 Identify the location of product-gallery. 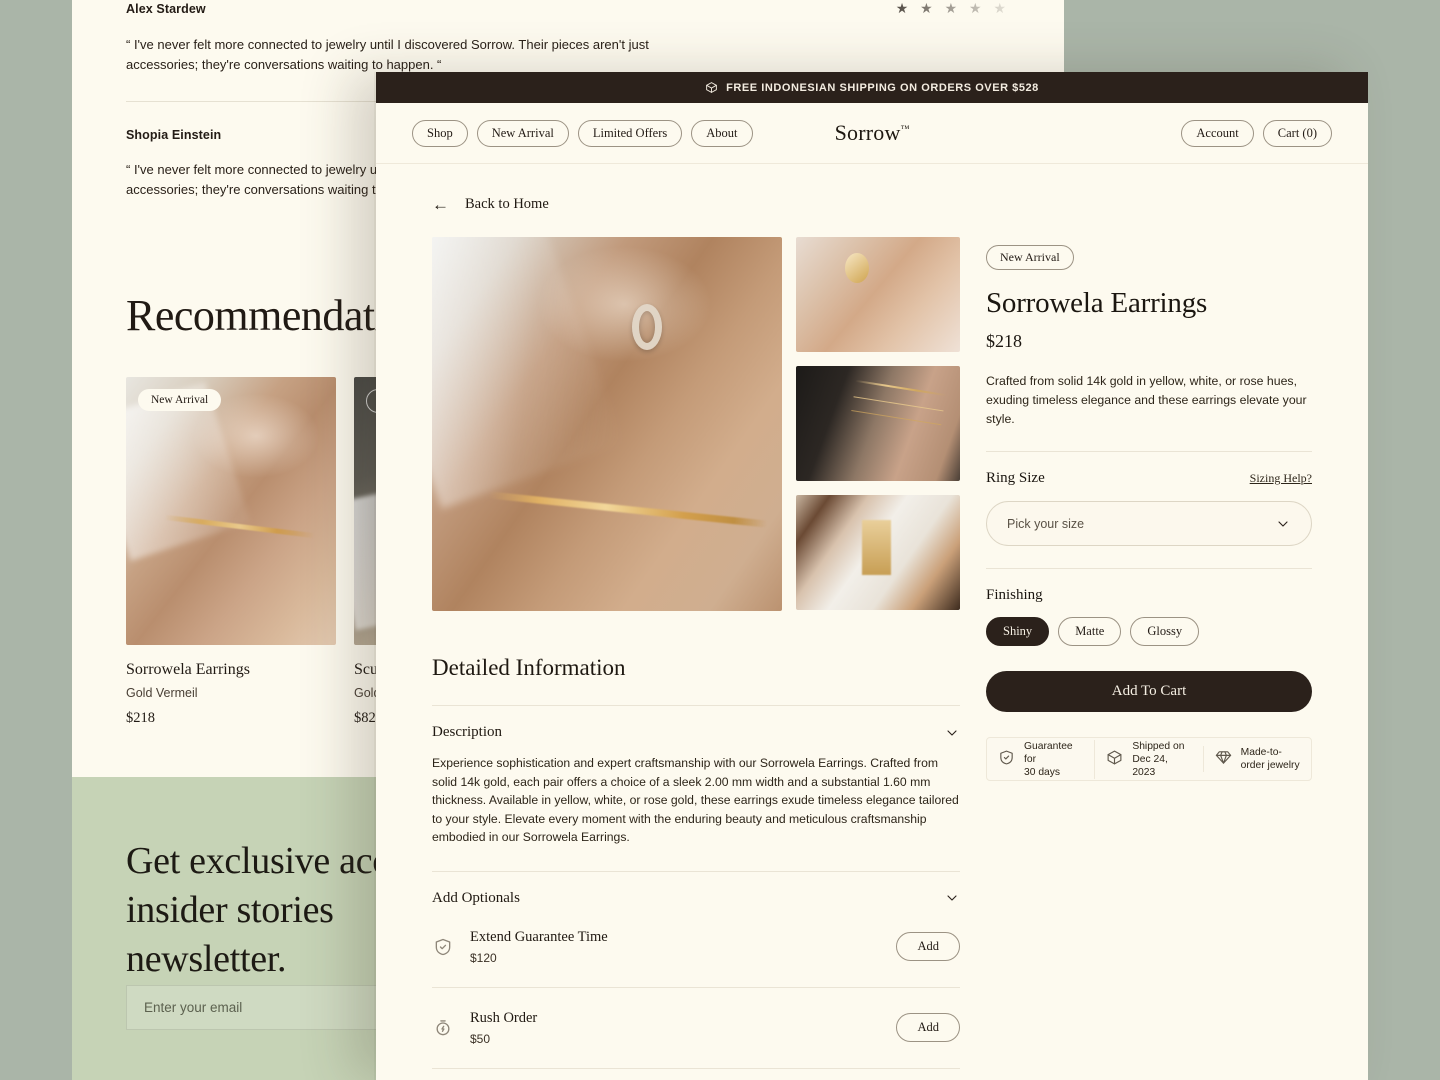
(696, 424).